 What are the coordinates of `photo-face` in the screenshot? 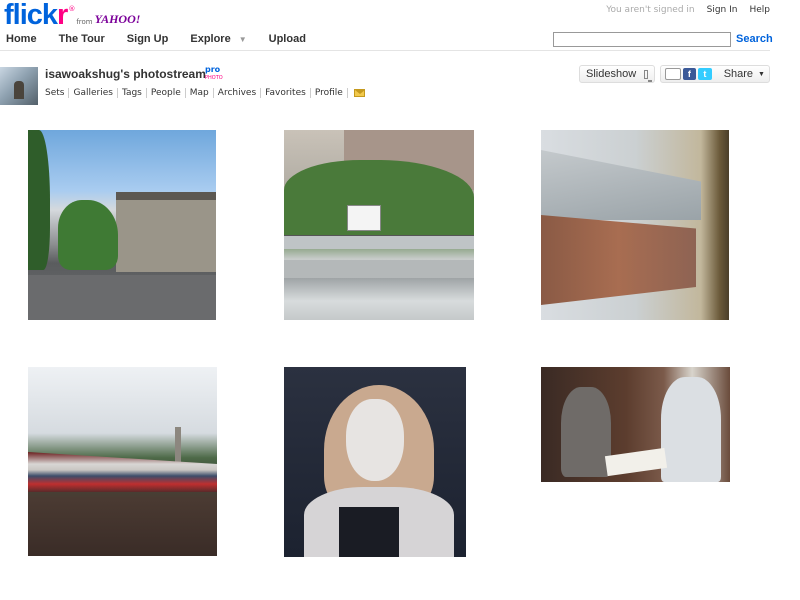 It's located at (375, 440).